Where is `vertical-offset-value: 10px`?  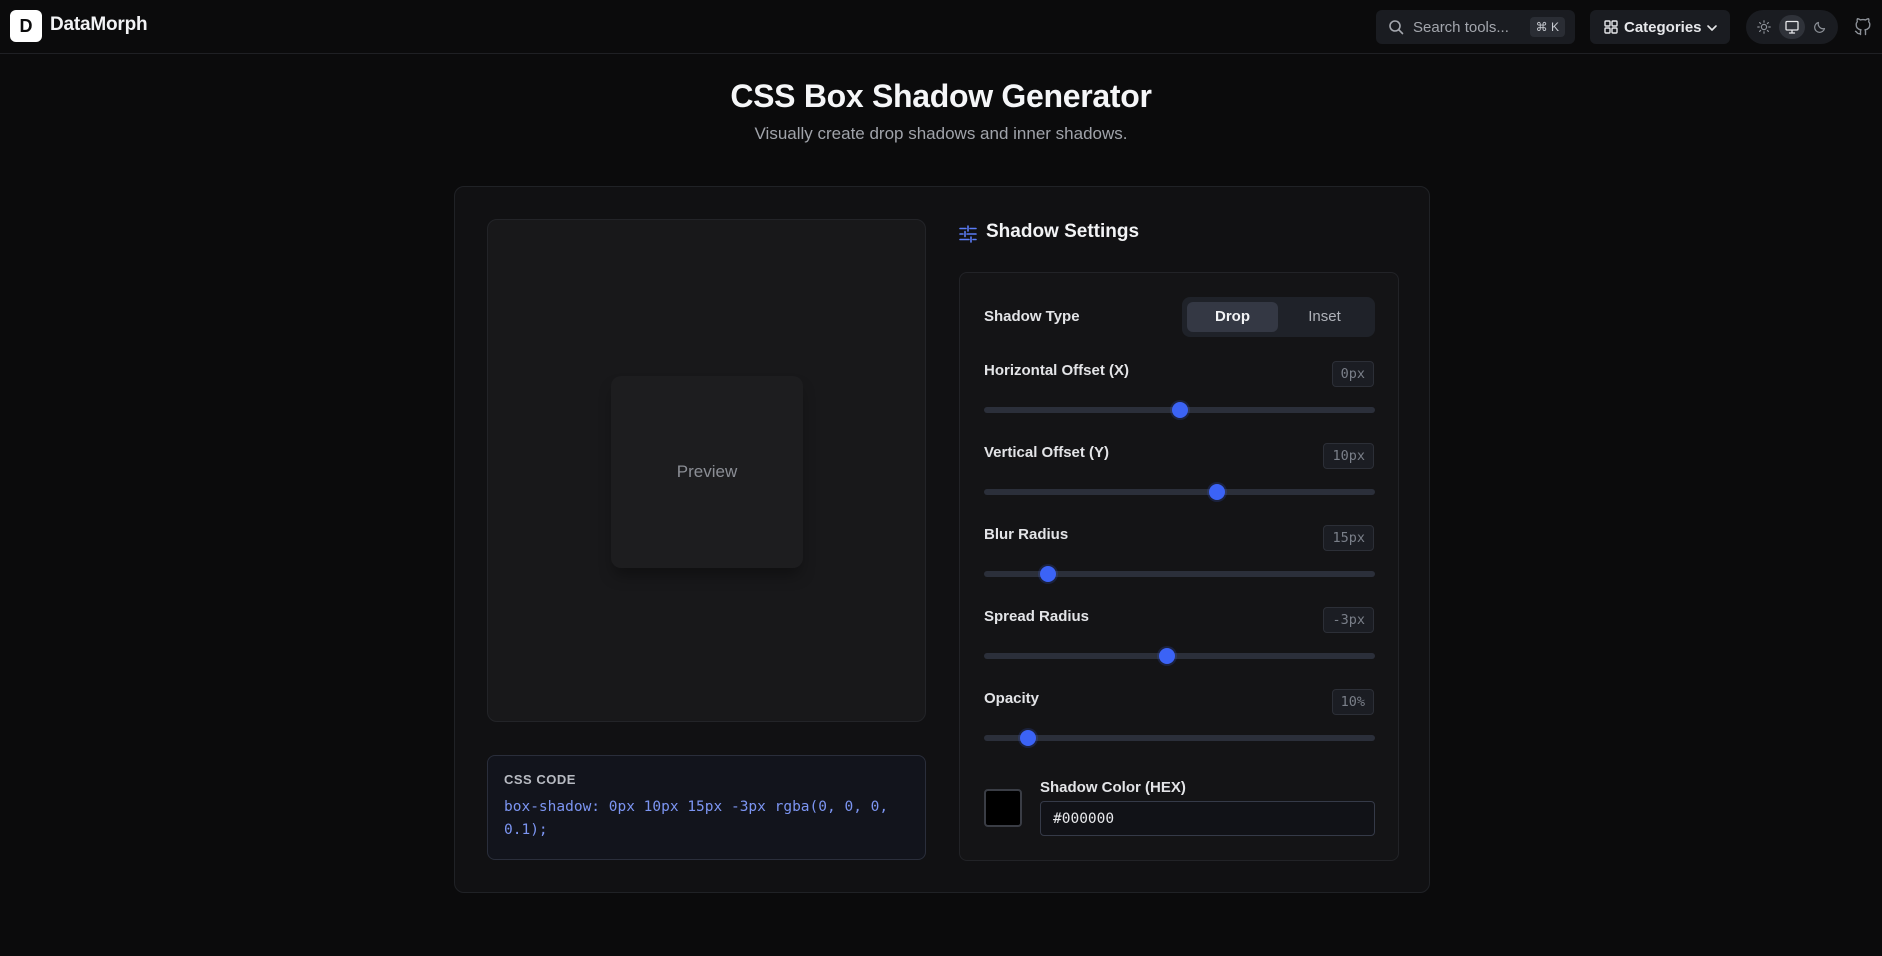 vertical-offset-value: 10px is located at coordinates (1348, 456).